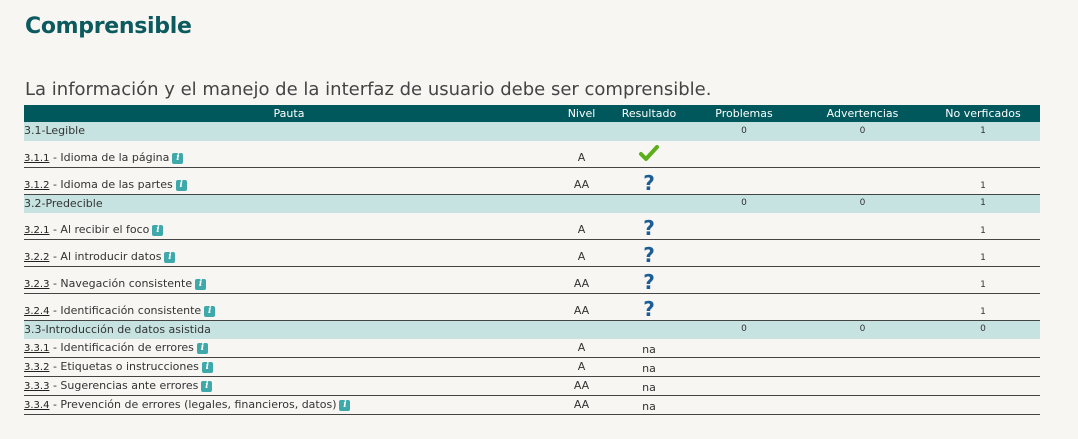  Describe the element at coordinates (99, 229) in the screenshot. I see `criterion-name: - Al recibir el foco` at that location.